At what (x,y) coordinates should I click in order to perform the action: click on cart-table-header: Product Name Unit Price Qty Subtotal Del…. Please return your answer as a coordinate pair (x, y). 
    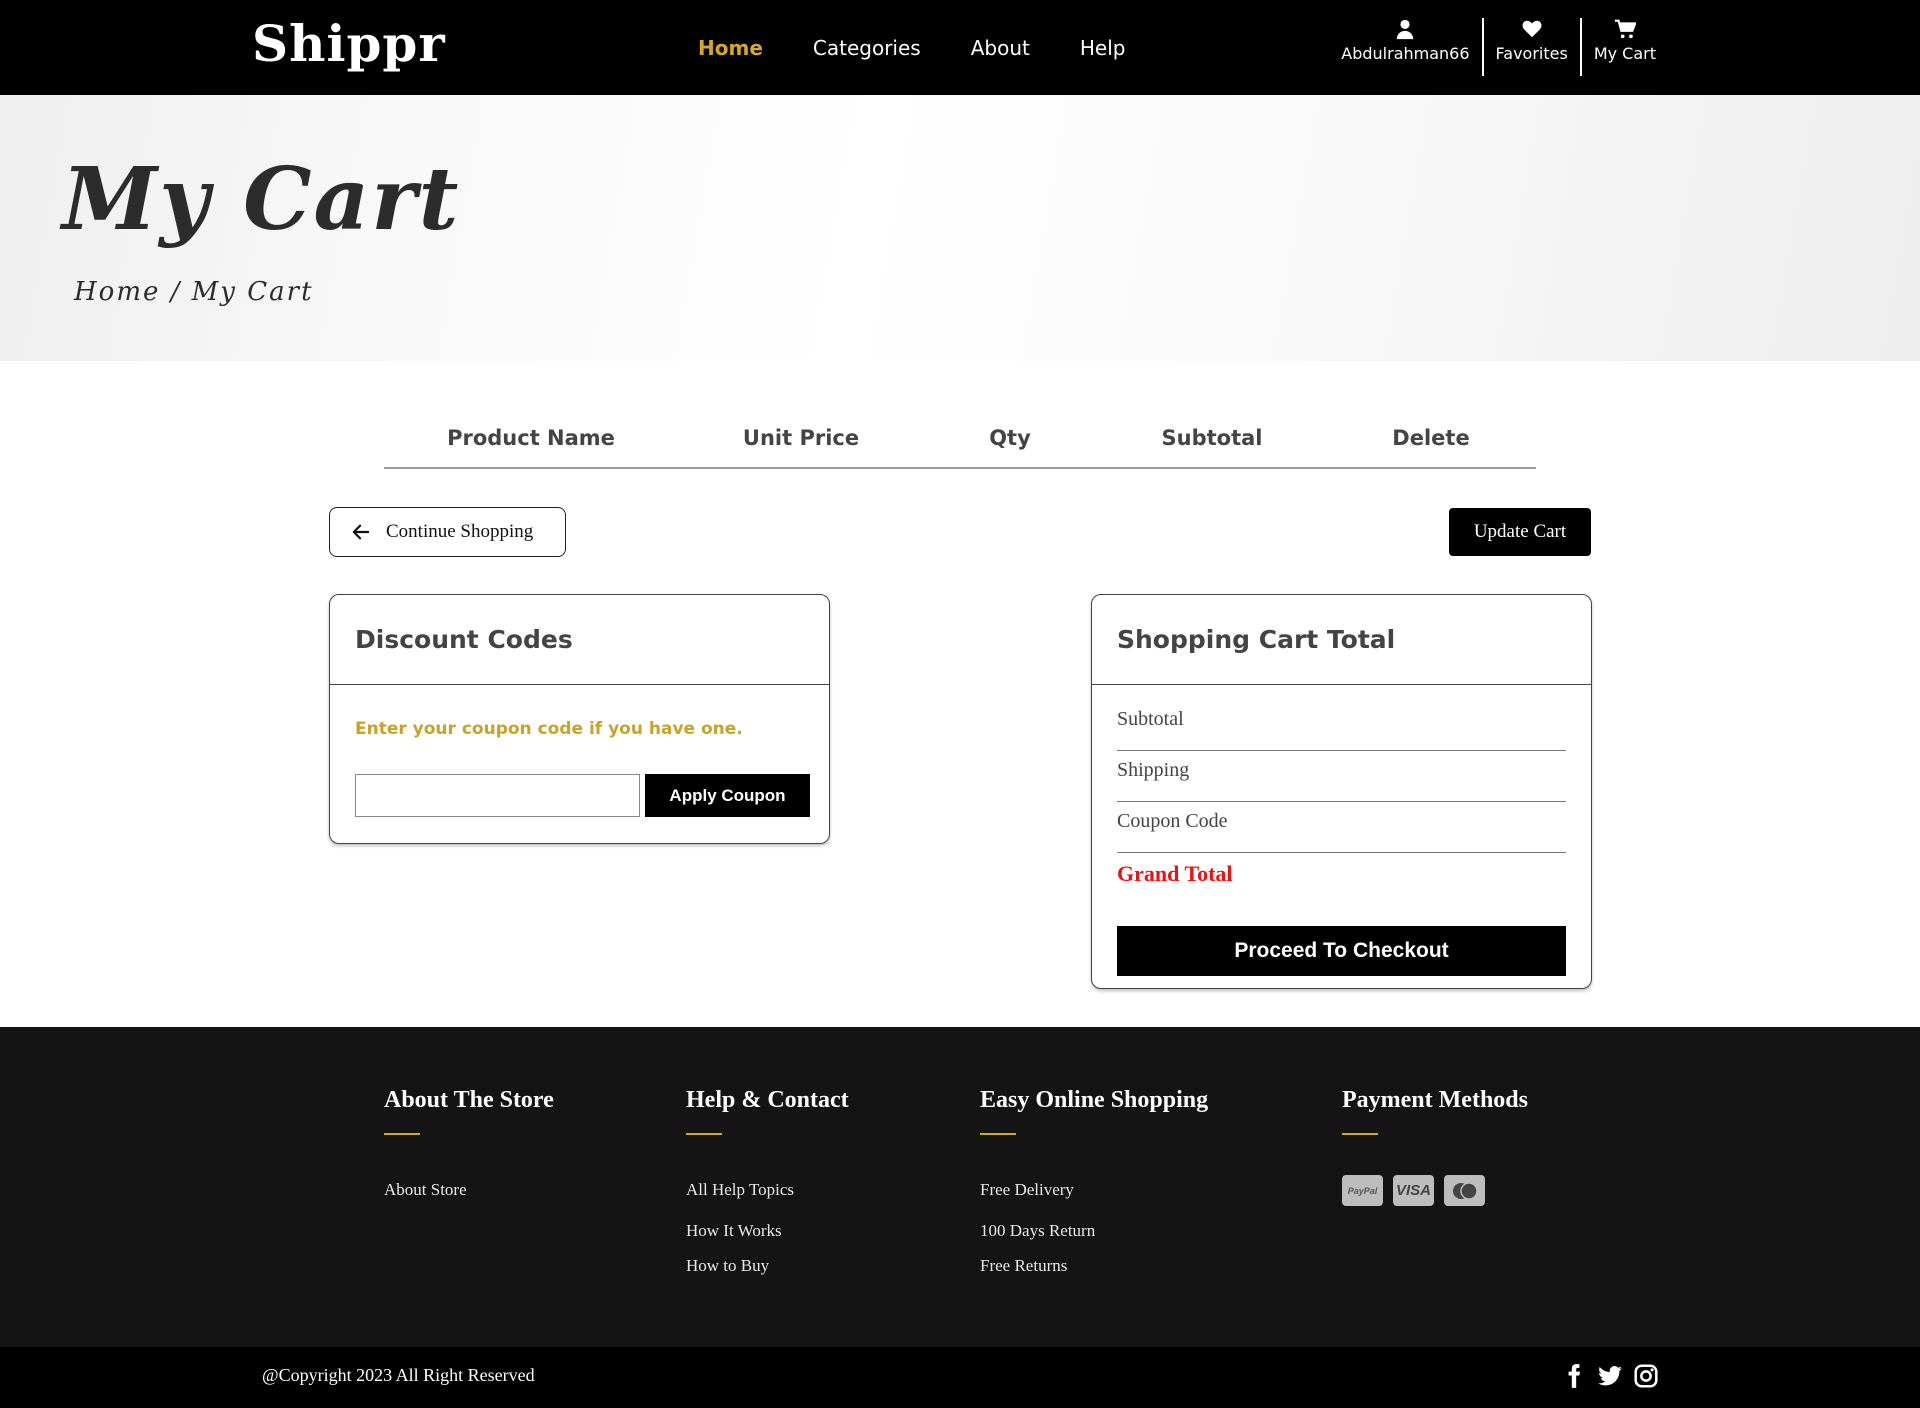
    Looking at the image, I should click on (960, 446).